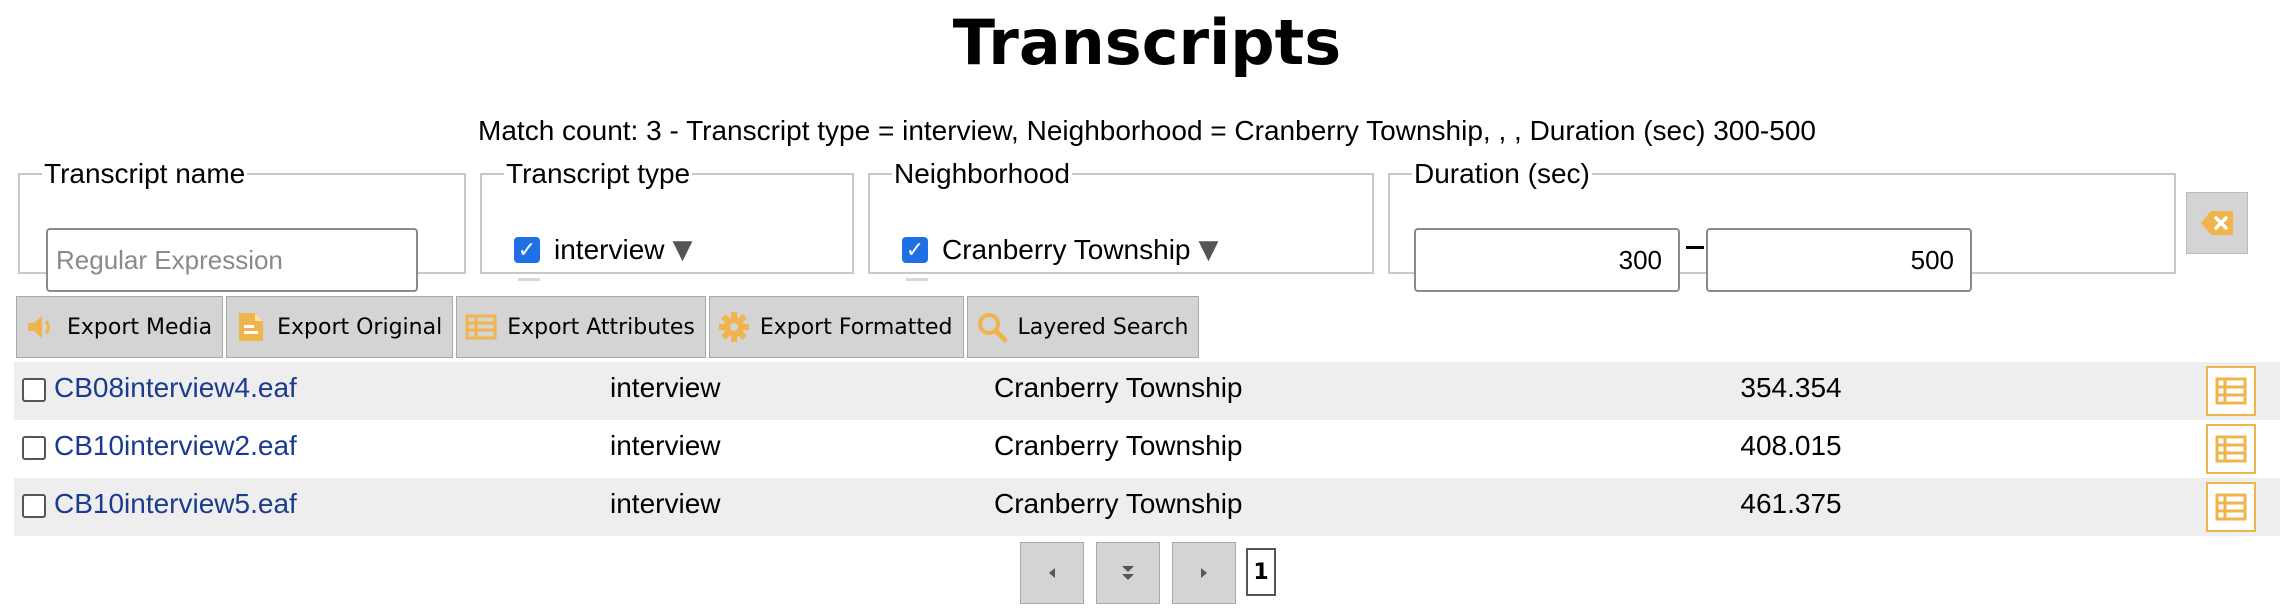 This screenshot has width=2294, height=616. I want to click on prev-page-button, so click(1052, 573).